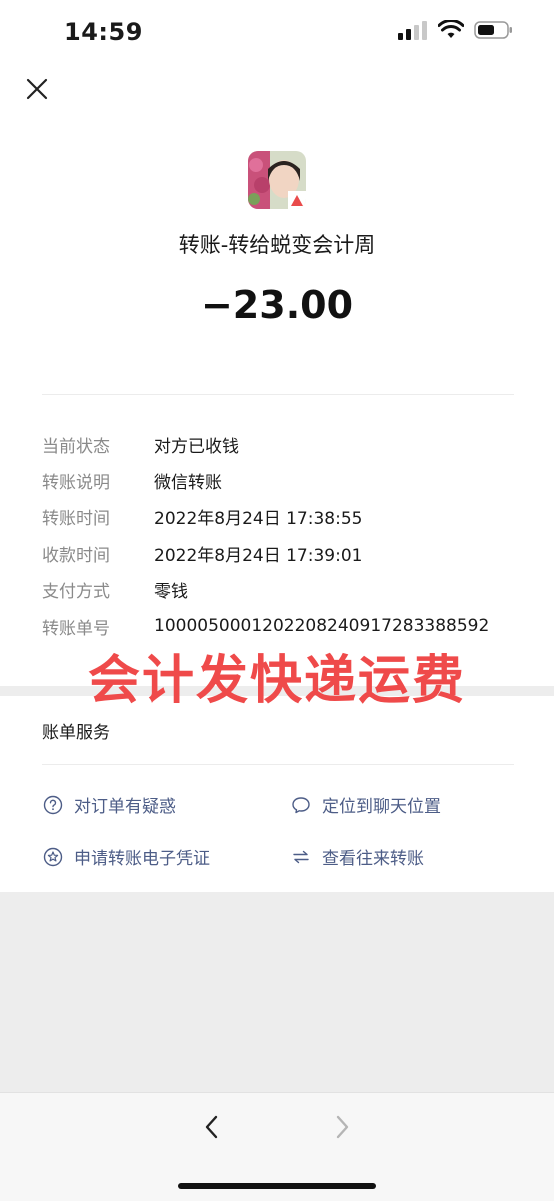 The width and height of the screenshot is (554, 1201). I want to click on detail-row-transfer-time: 转账时间 2022年8月24日 17:38:55, so click(282, 517).